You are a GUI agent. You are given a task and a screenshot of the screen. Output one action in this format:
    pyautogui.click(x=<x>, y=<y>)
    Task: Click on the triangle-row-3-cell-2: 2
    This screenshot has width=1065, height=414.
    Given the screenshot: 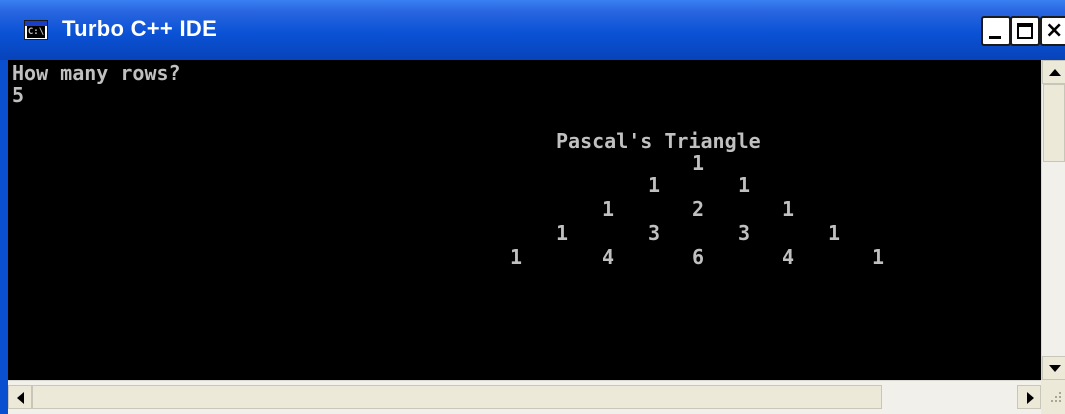 What is the action you would take?
    pyautogui.click(x=698, y=209)
    